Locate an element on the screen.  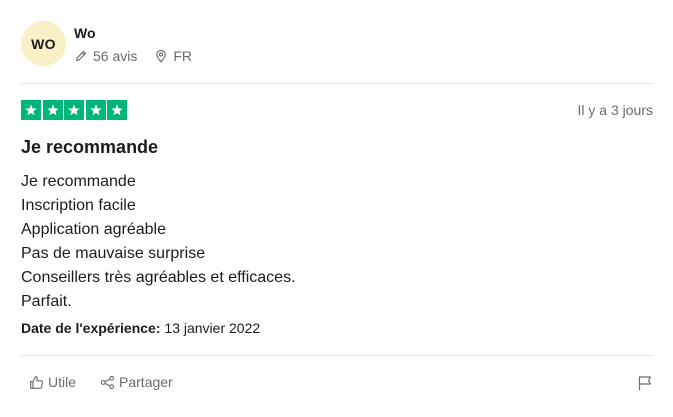
avatar-initials: WO is located at coordinates (43, 43).